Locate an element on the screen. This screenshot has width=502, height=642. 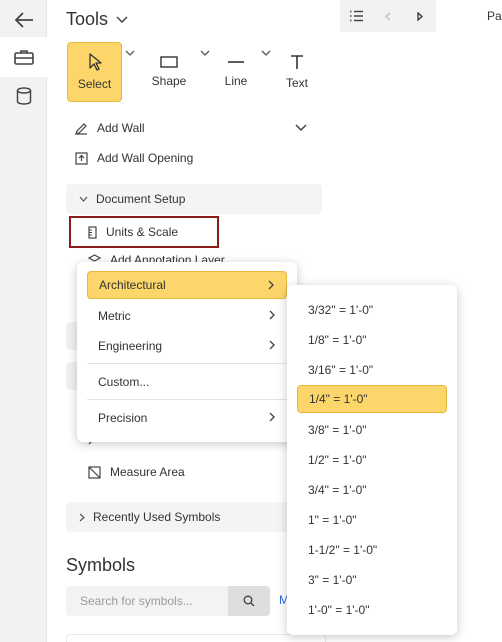
add-wall-opening-item: Add Wall Opening is located at coordinates (134, 158).